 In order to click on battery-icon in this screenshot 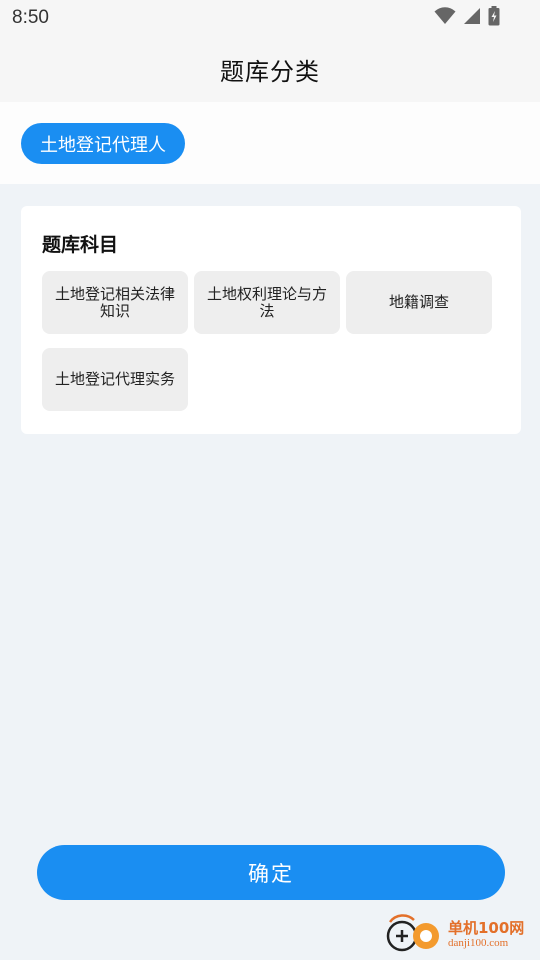, I will do `click(494, 18)`.